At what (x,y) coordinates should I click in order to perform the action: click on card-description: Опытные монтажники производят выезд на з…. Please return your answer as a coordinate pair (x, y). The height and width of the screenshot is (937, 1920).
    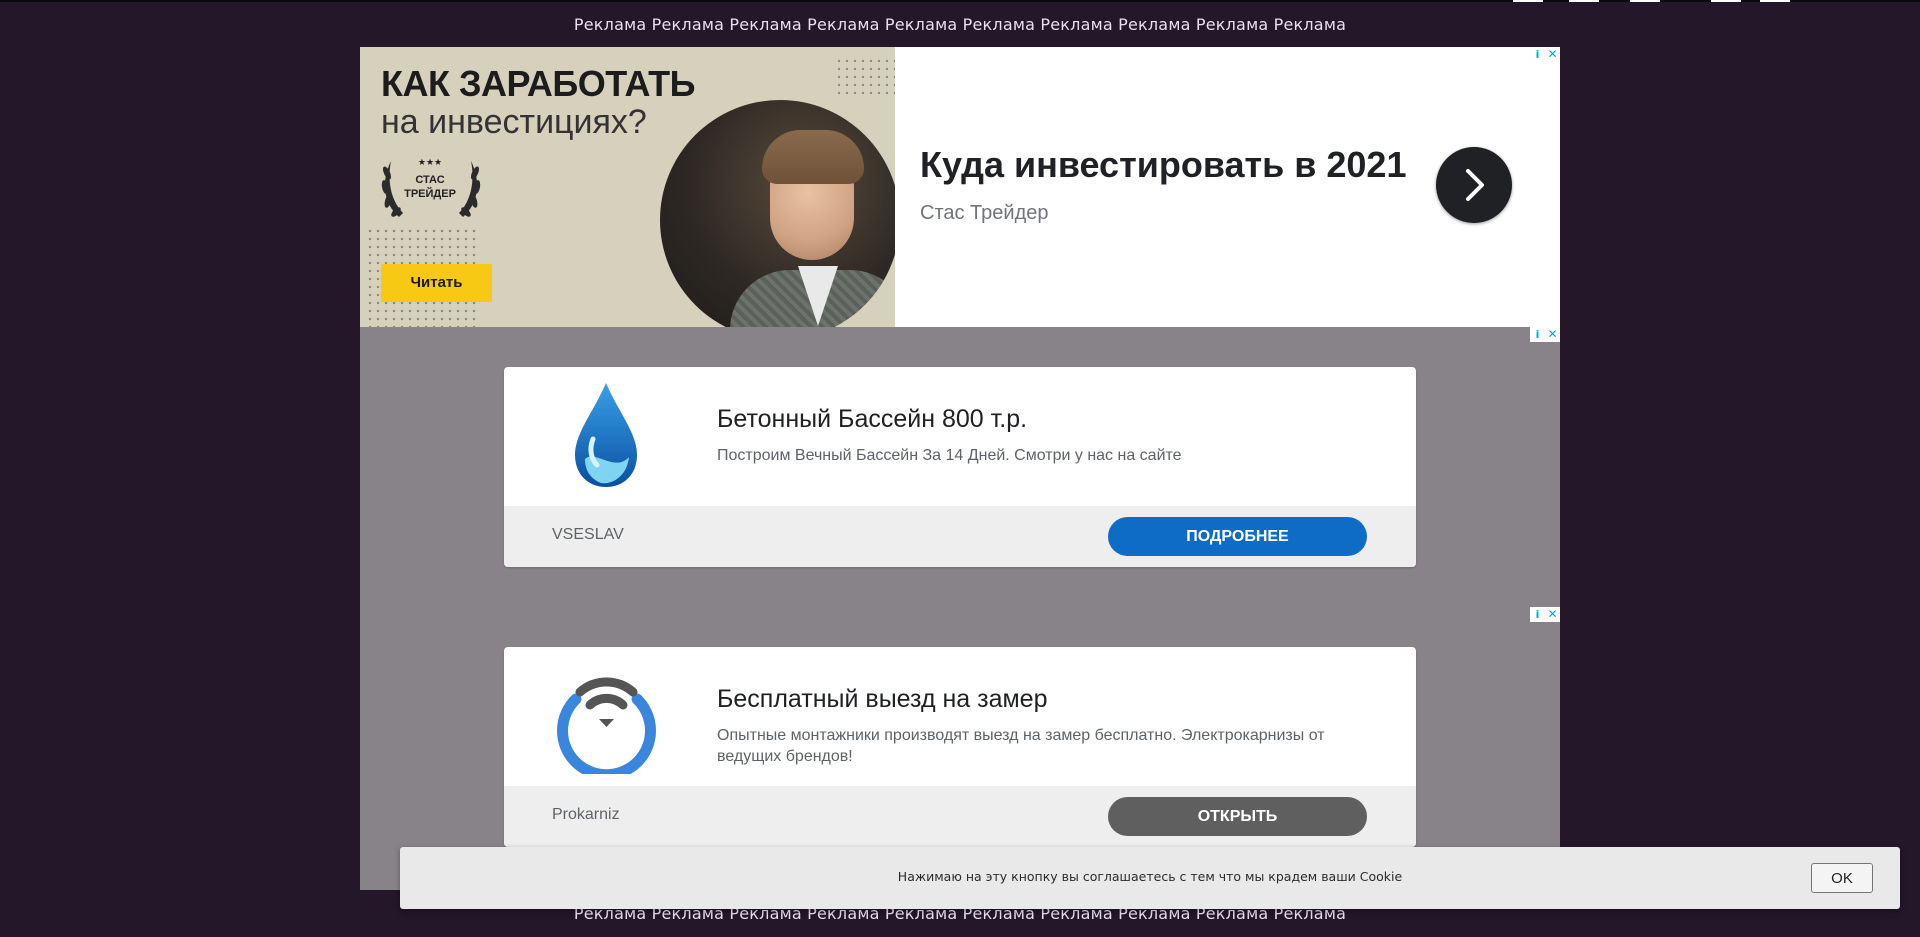
    Looking at the image, I should click on (1042, 746).